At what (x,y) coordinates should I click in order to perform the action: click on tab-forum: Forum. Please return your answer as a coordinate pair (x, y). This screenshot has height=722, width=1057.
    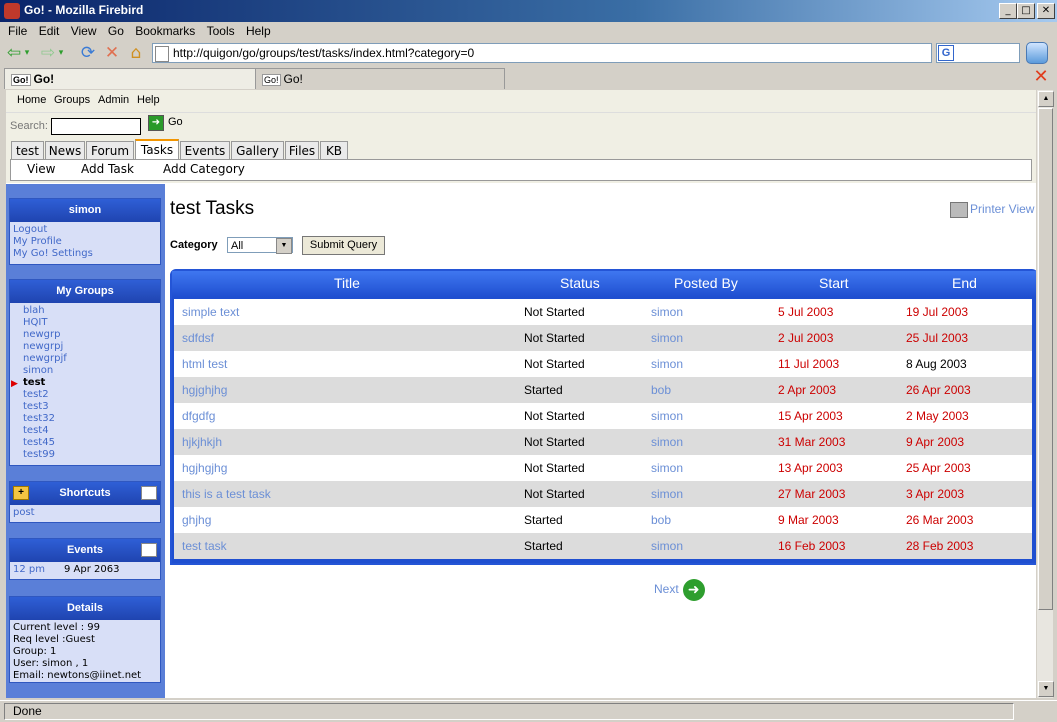
    Looking at the image, I should click on (110, 150).